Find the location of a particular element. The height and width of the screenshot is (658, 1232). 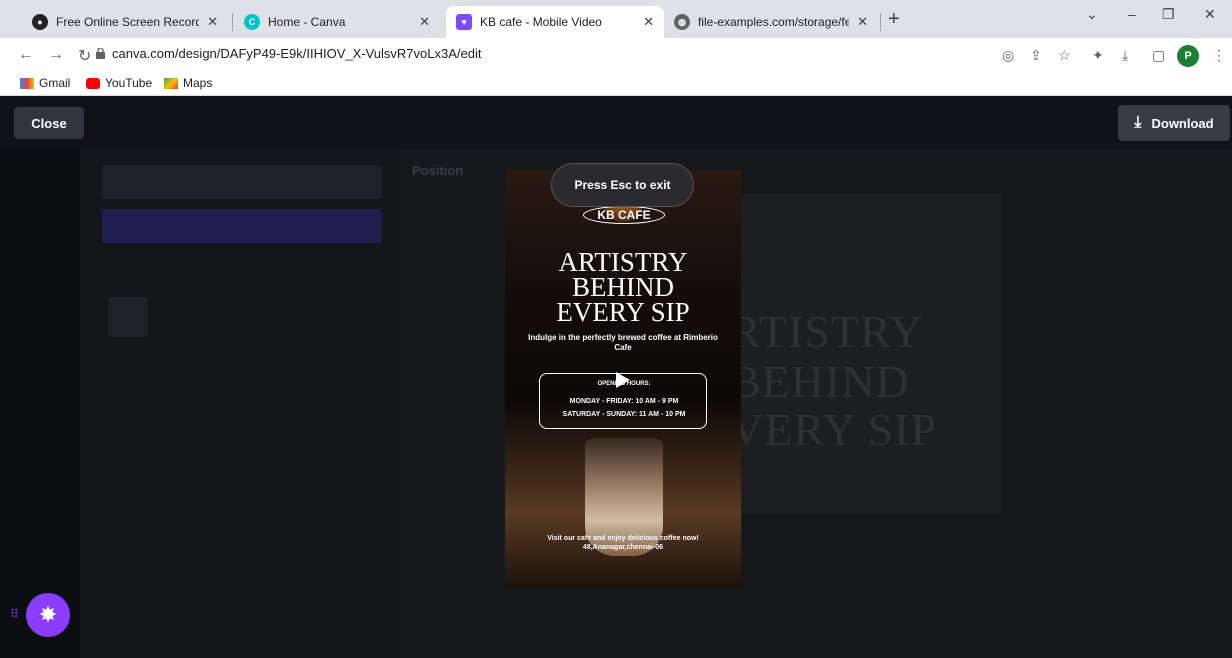

maps-icon is located at coordinates (171, 83).